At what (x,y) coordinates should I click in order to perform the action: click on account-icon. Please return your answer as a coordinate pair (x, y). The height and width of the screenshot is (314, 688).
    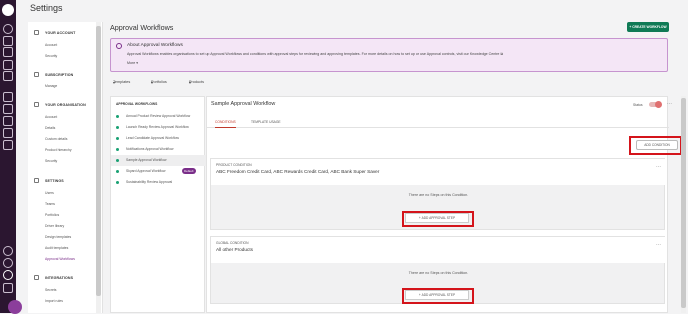
    Looking at the image, I should click on (36, 32).